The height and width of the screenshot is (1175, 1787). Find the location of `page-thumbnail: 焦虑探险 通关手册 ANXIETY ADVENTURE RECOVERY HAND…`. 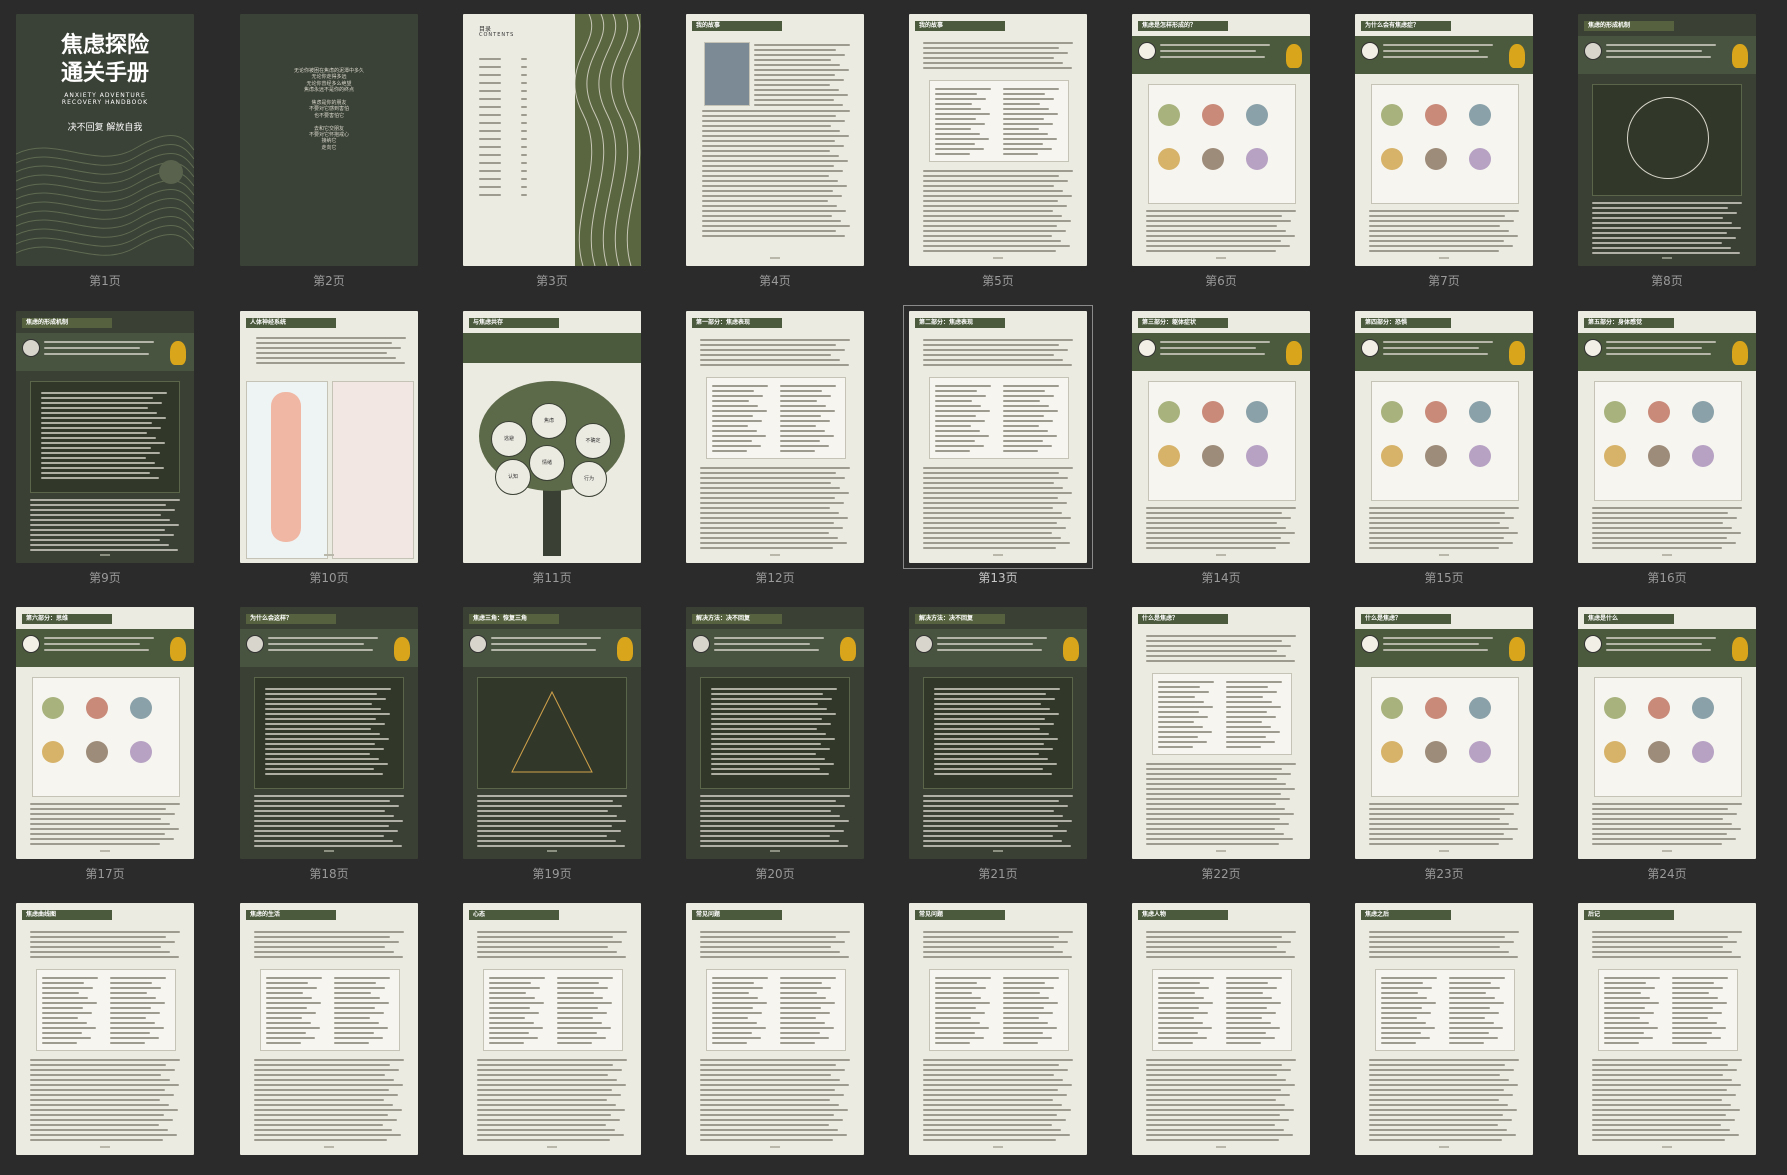

page-thumbnail: 焦虑探险 通关手册 ANXIETY ADVENTURE RECOVERY HAND… is located at coordinates (105, 151).